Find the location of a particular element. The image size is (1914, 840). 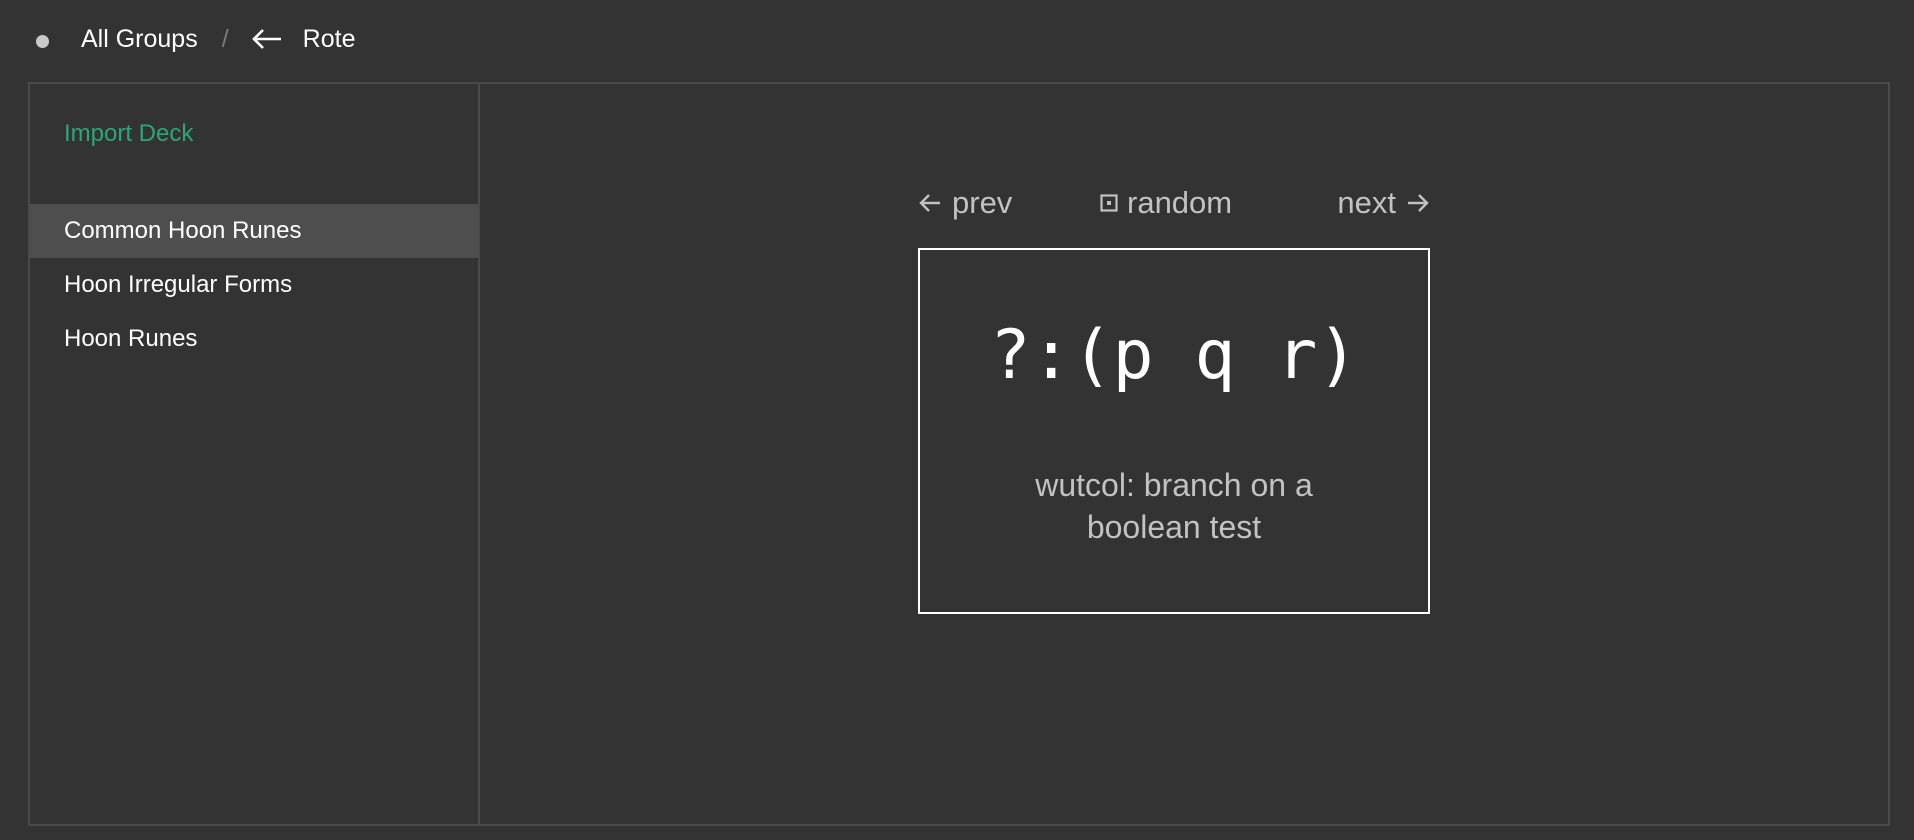

back-arrow-icon is located at coordinates (267, 39).